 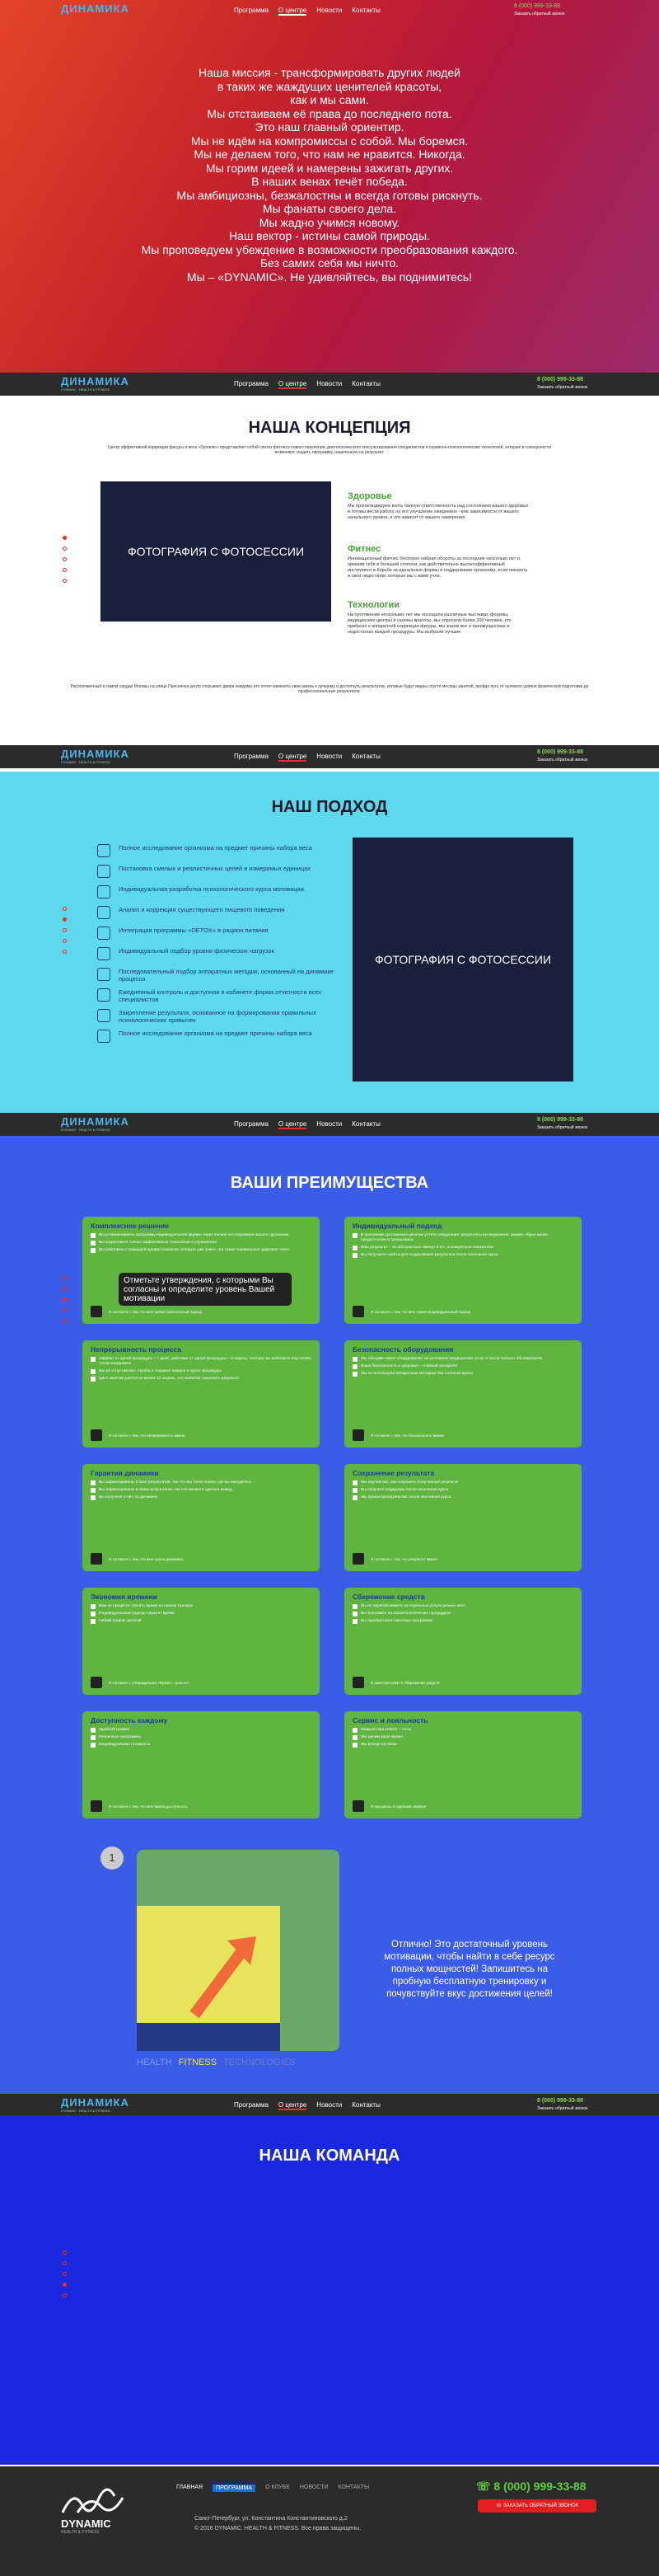 I want to click on card-item: Вы получите отчёт по динамике, so click(x=201, y=1497).